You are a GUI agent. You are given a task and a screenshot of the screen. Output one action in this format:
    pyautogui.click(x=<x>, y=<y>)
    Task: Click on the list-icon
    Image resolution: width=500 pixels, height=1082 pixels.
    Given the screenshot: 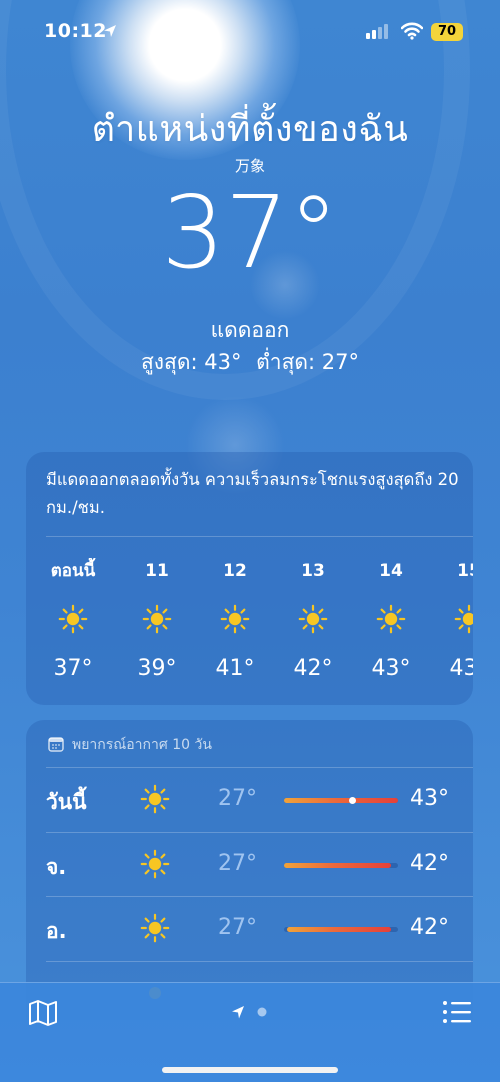 What is the action you would take?
    pyautogui.click(x=457, y=1012)
    